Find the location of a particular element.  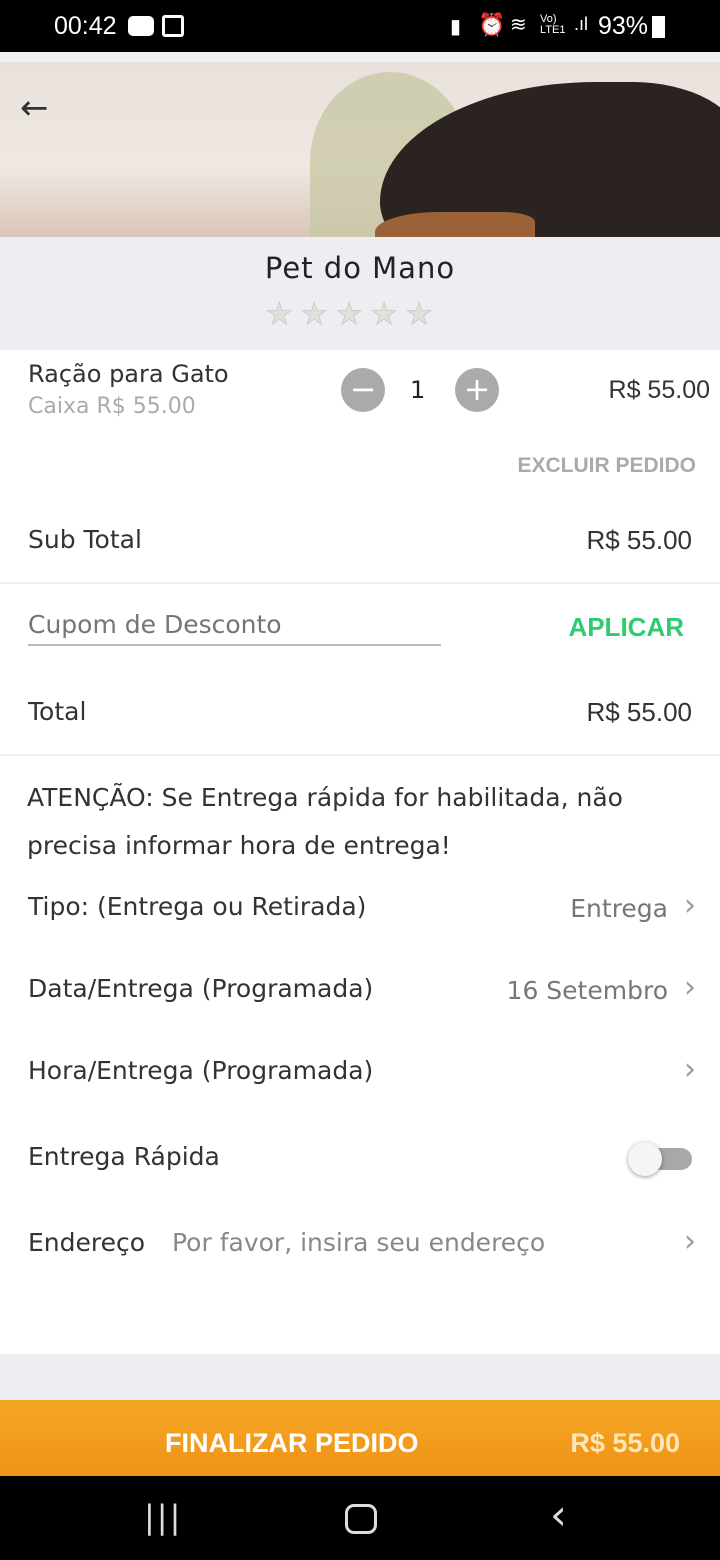

total-value: R$ 55.00 is located at coordinates (639, 712).